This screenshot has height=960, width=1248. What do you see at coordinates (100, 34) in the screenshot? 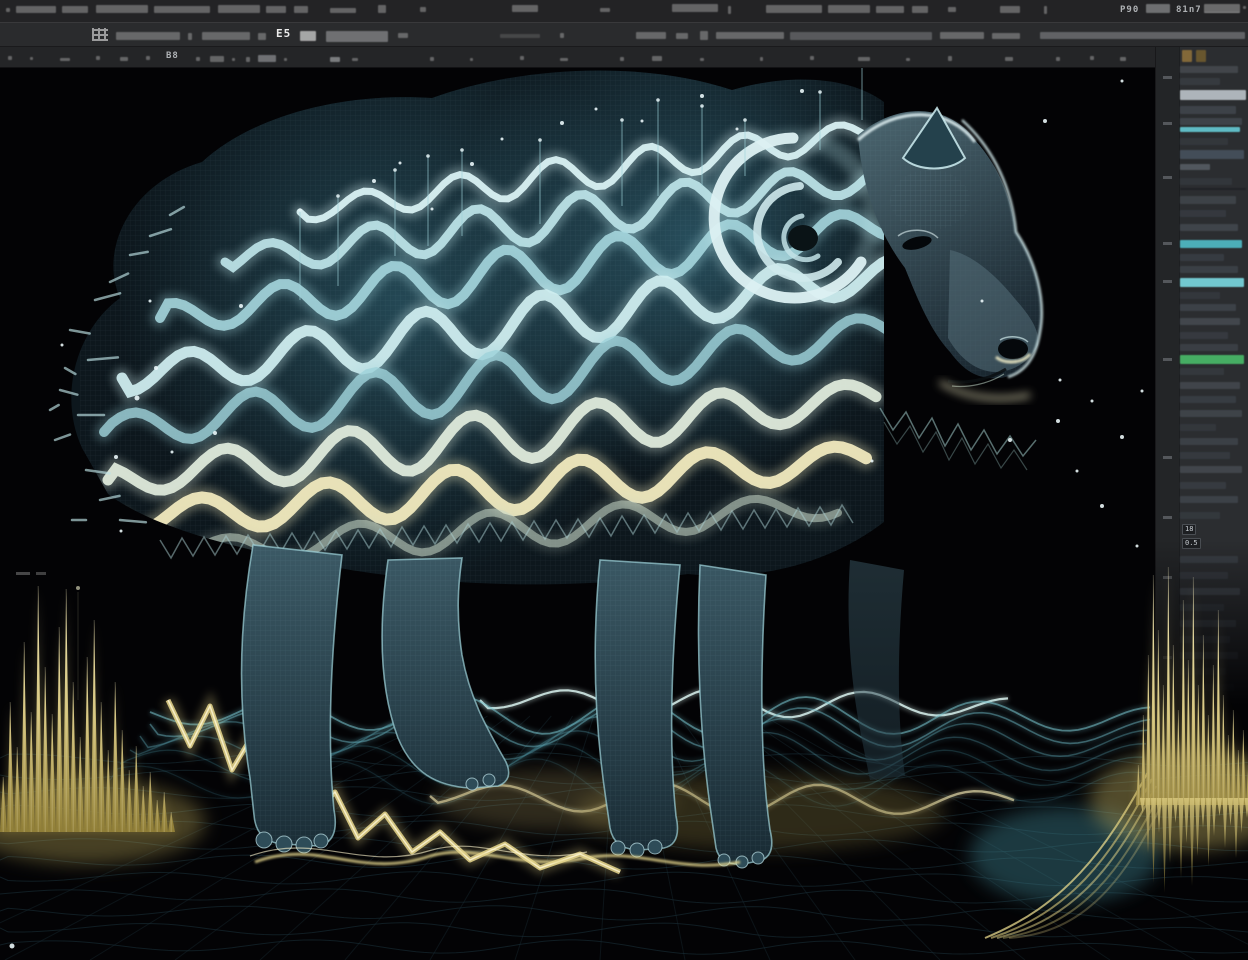
I see `grid-icon` at bounding box center [100, 34].